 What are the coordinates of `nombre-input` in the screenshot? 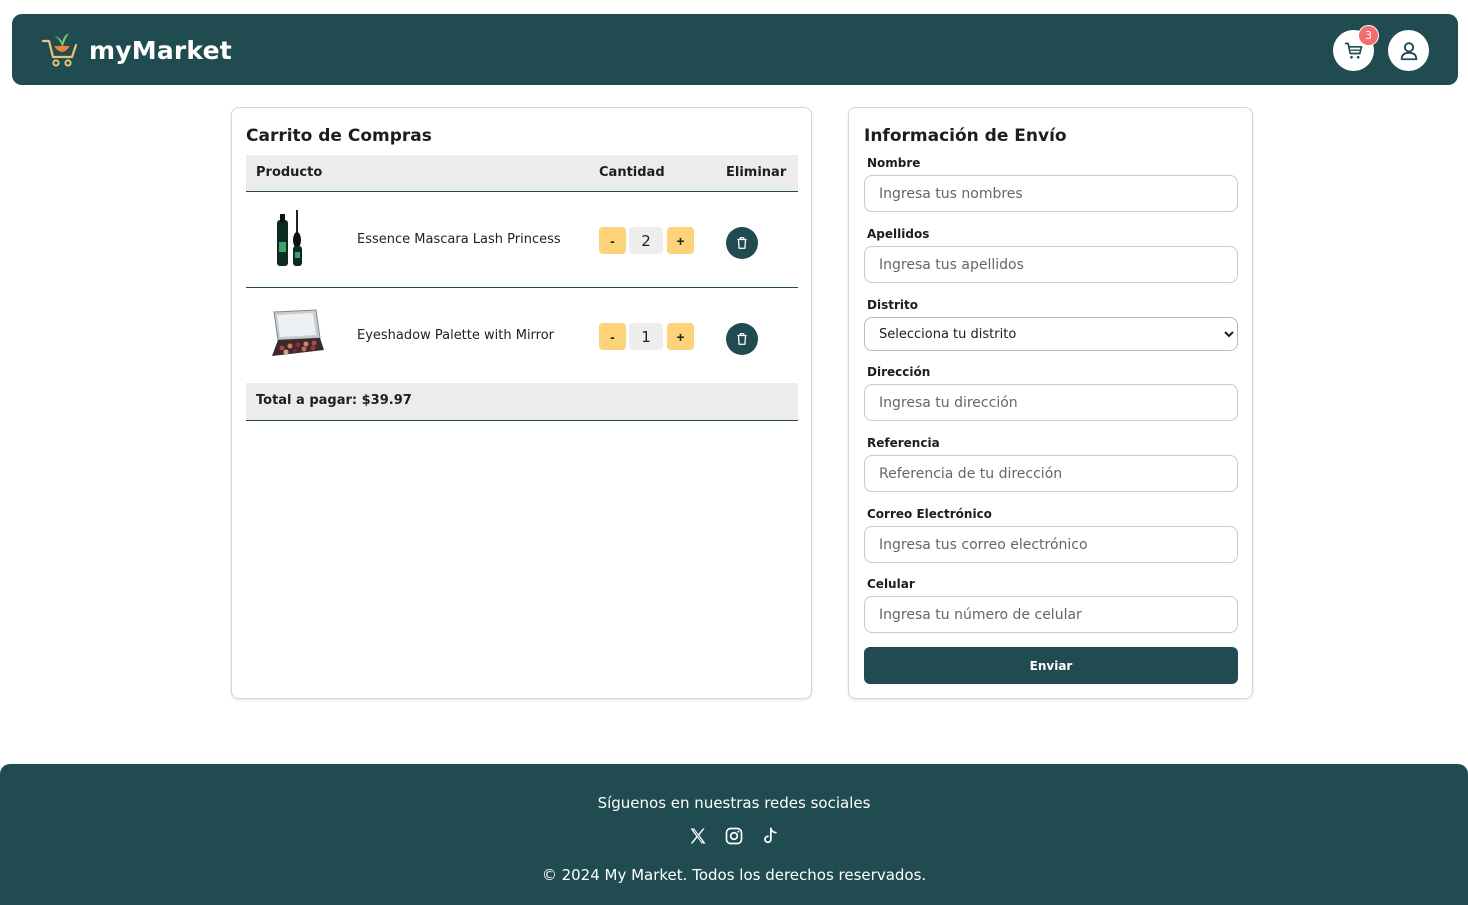 It's located at (1051, 193).